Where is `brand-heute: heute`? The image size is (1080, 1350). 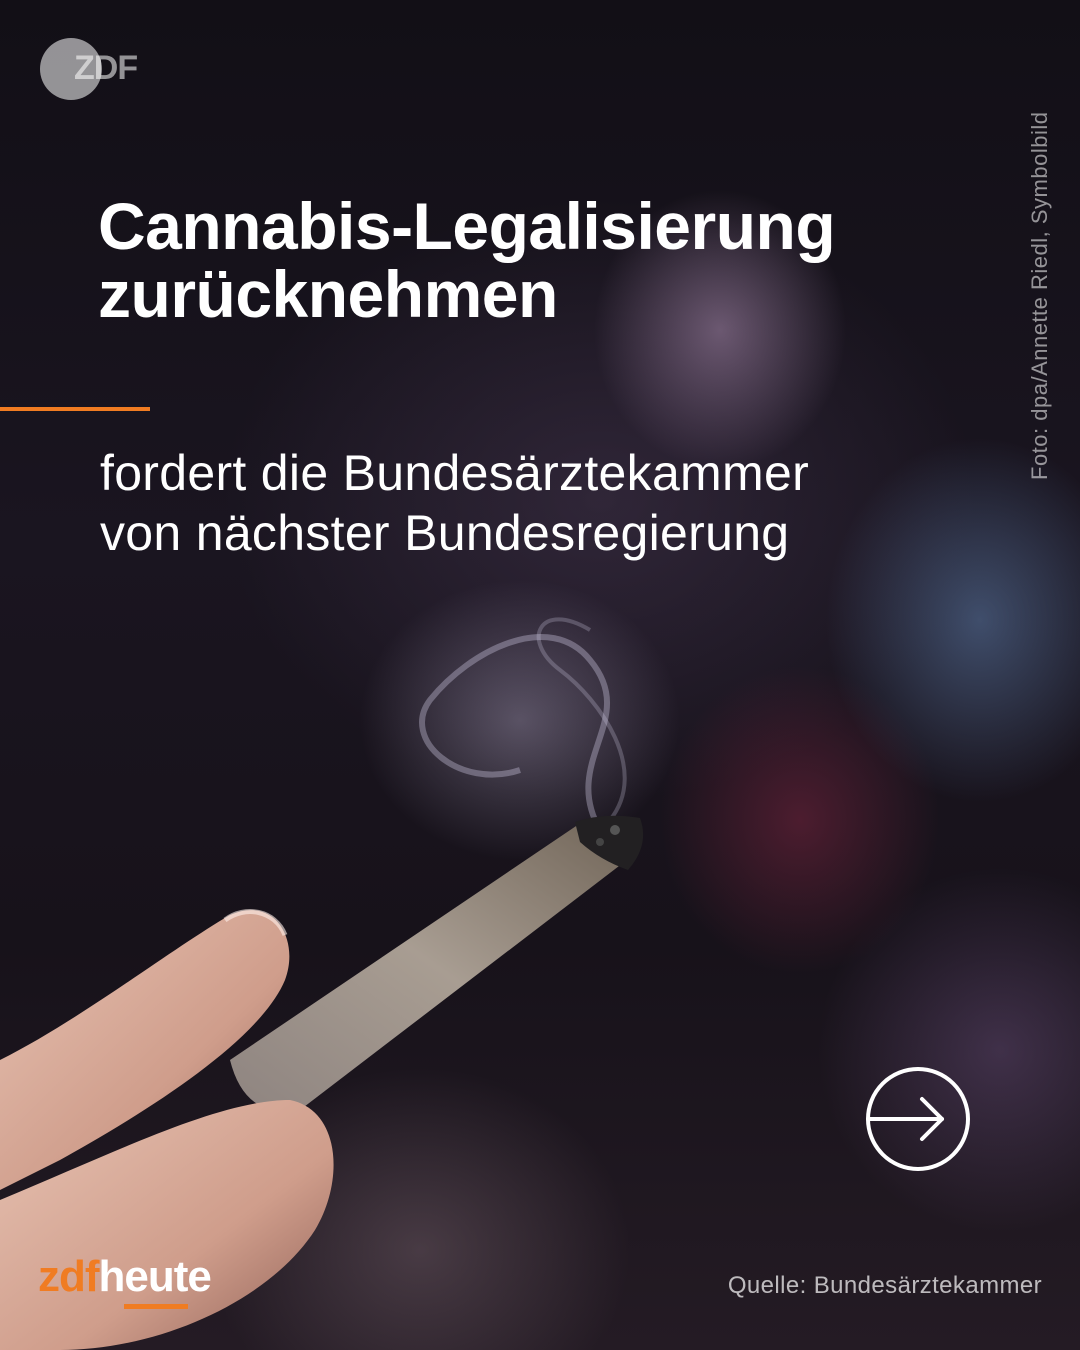 brand-heute: heute is located at coordinates (155, 1276).